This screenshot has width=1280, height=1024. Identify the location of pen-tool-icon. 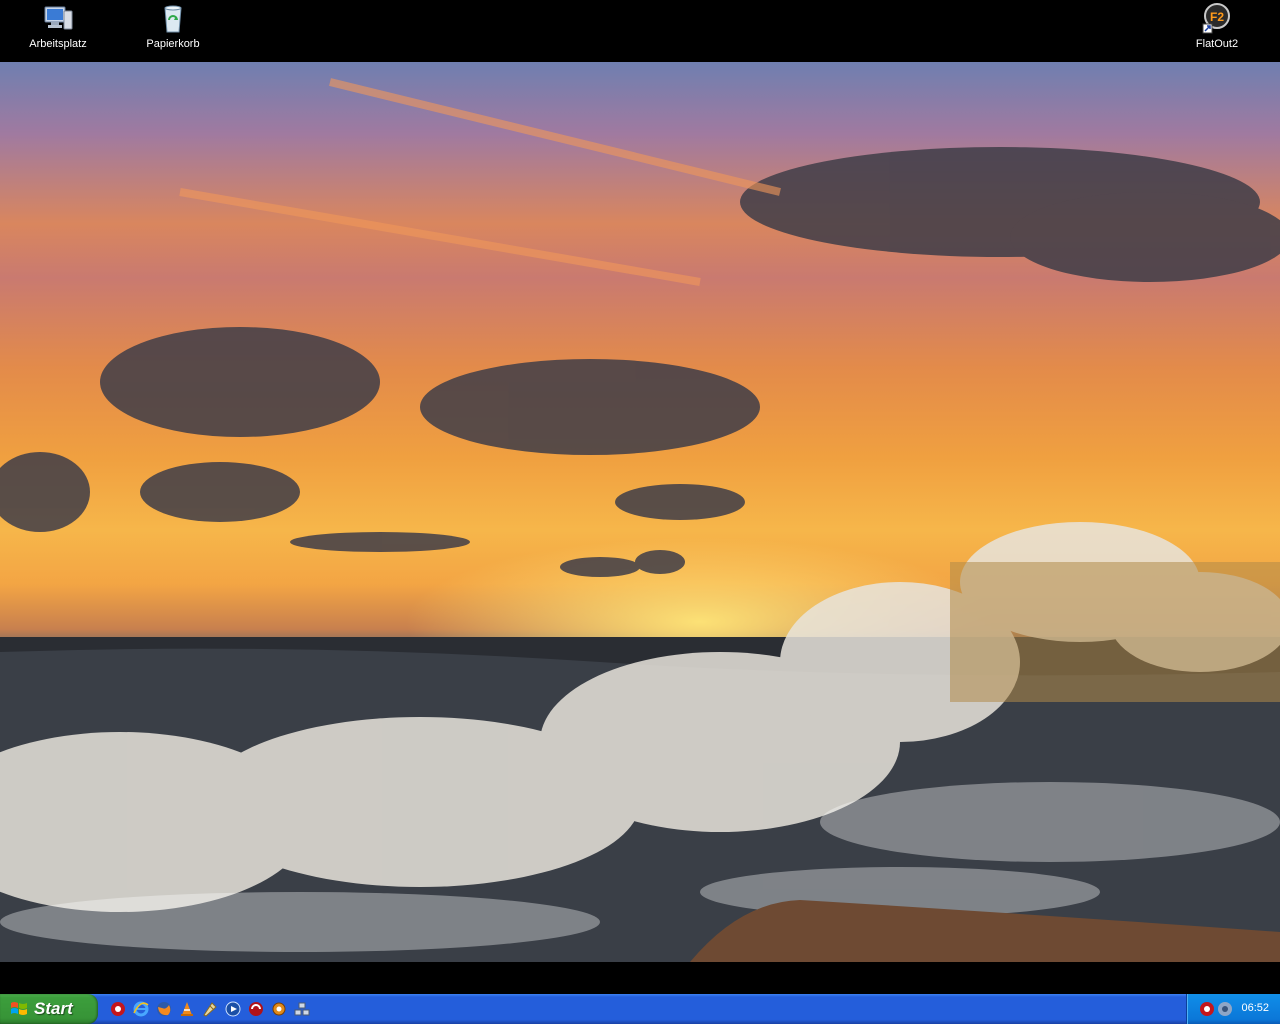
(210, 1009).